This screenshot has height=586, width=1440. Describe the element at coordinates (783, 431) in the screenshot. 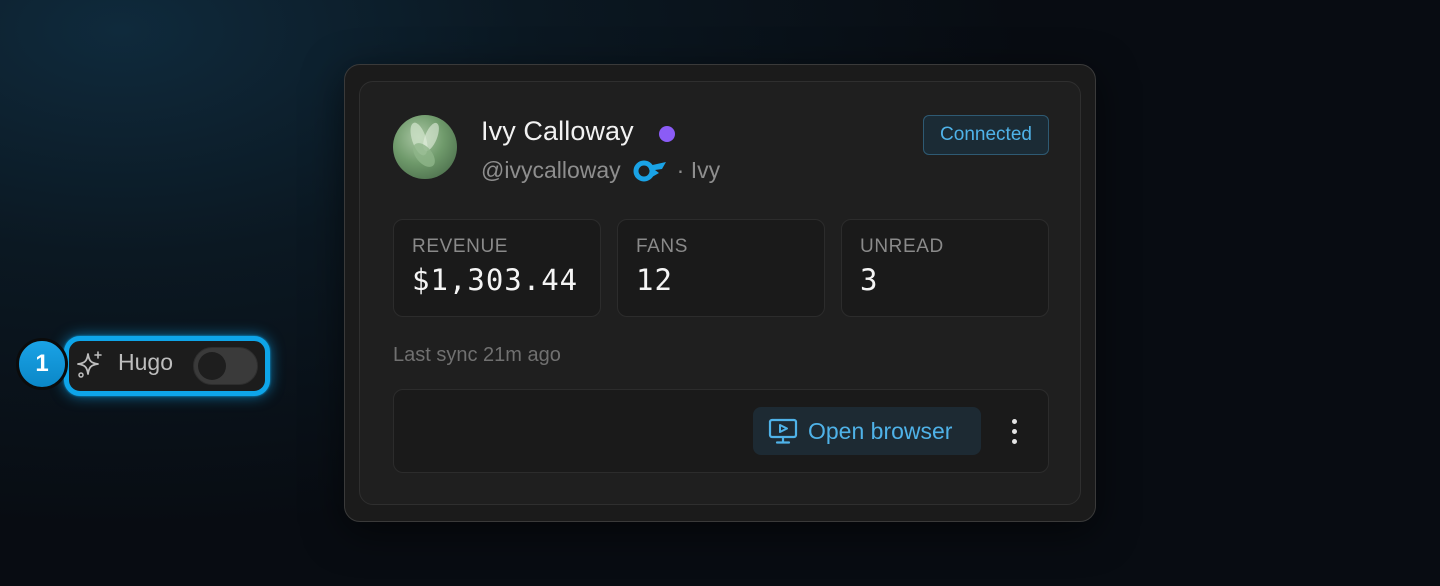

I see `monitor-play-icon` at that location.